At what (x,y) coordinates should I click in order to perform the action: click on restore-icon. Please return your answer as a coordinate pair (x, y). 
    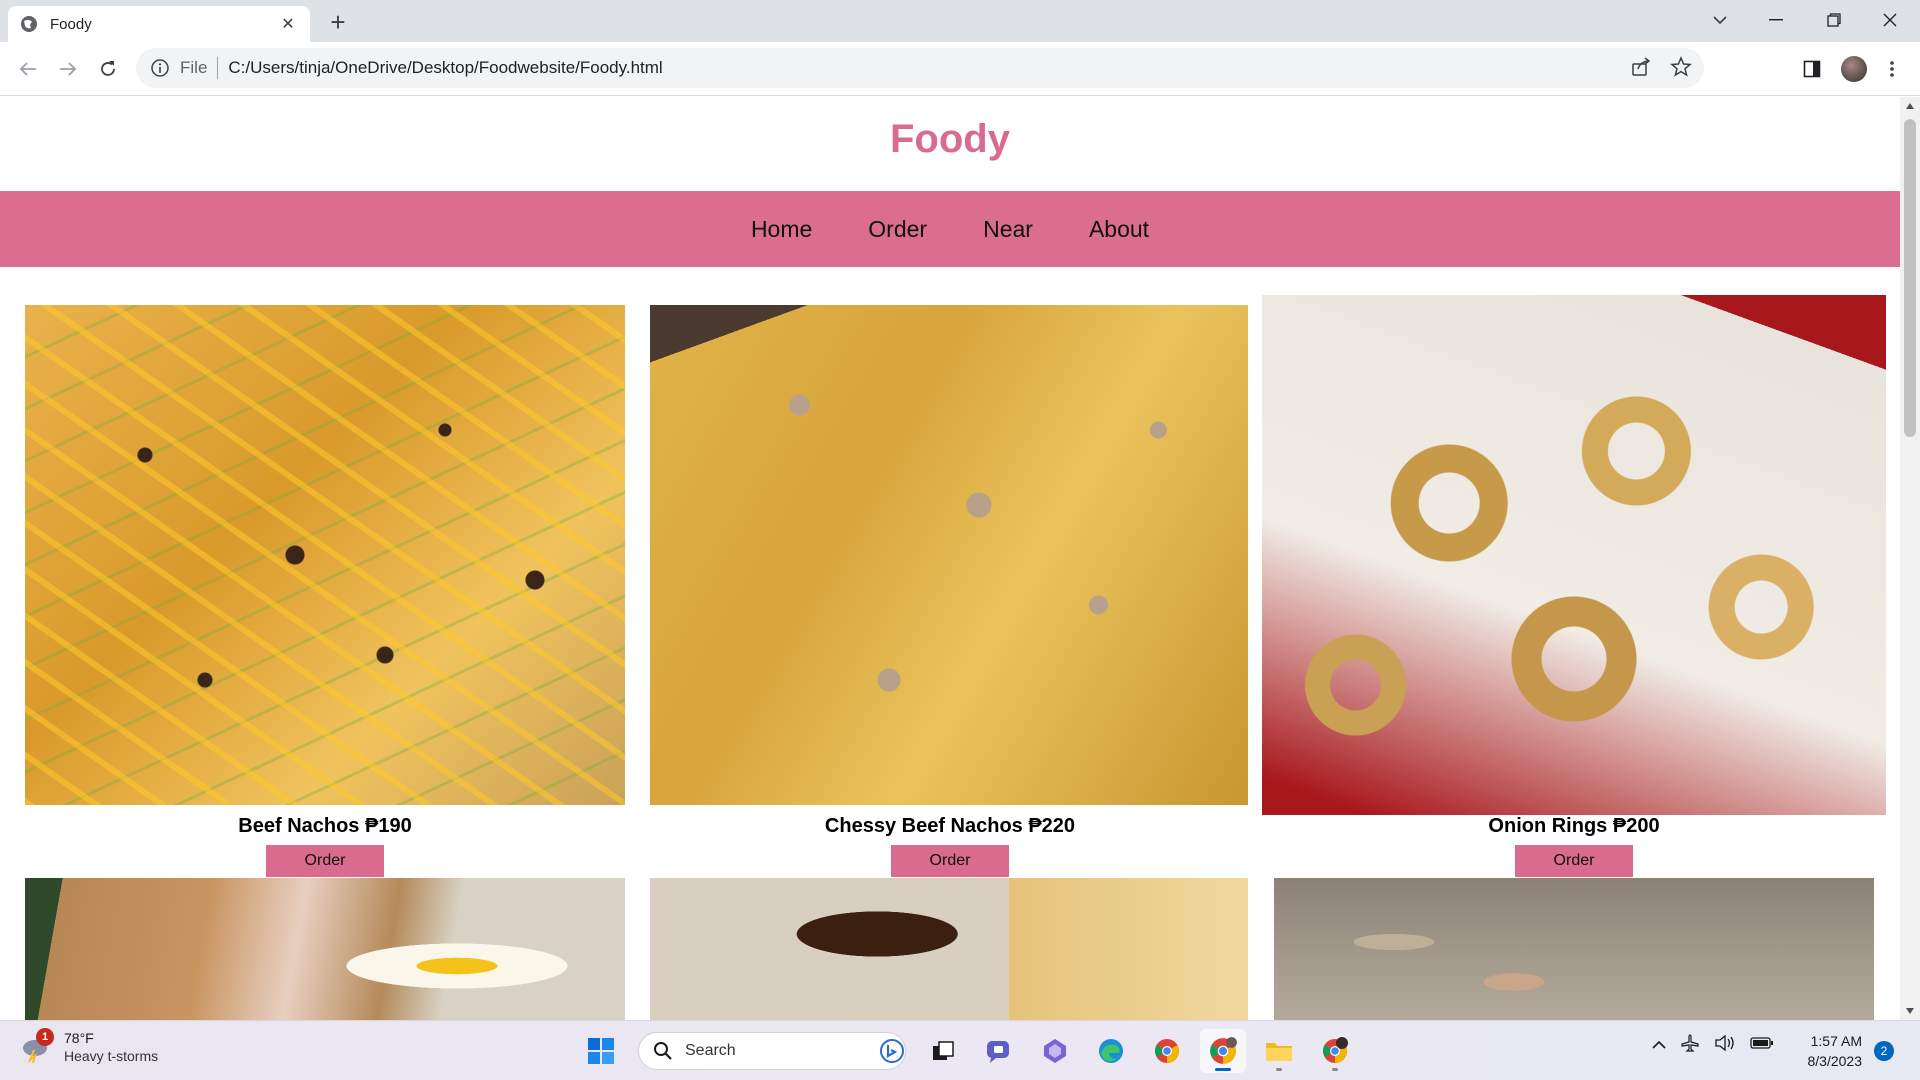
    Looking at the image, I should click on (1834, 20).